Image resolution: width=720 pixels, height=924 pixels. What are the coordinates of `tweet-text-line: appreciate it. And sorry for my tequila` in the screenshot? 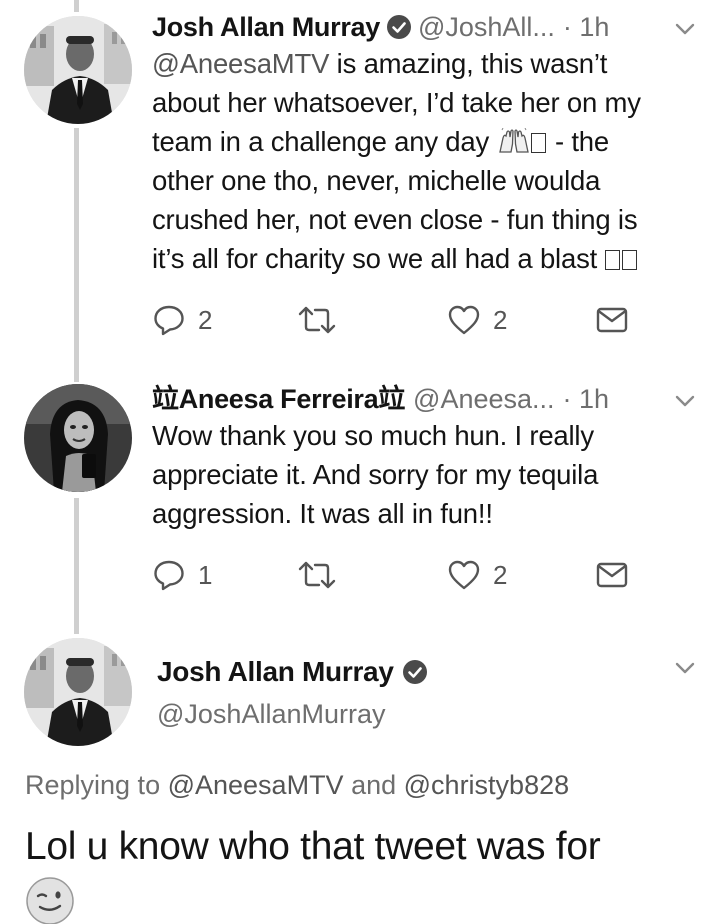 It's located at (375, 474).